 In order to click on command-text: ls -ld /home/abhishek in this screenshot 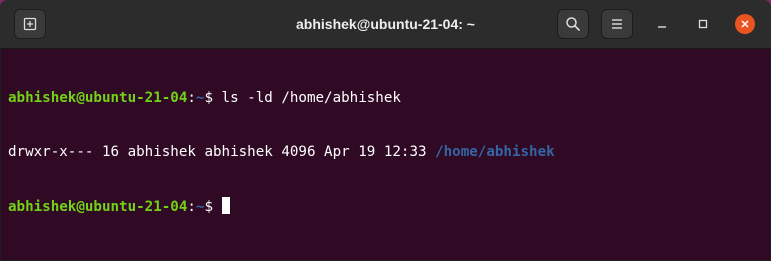, I will do `click(307, 98)`.